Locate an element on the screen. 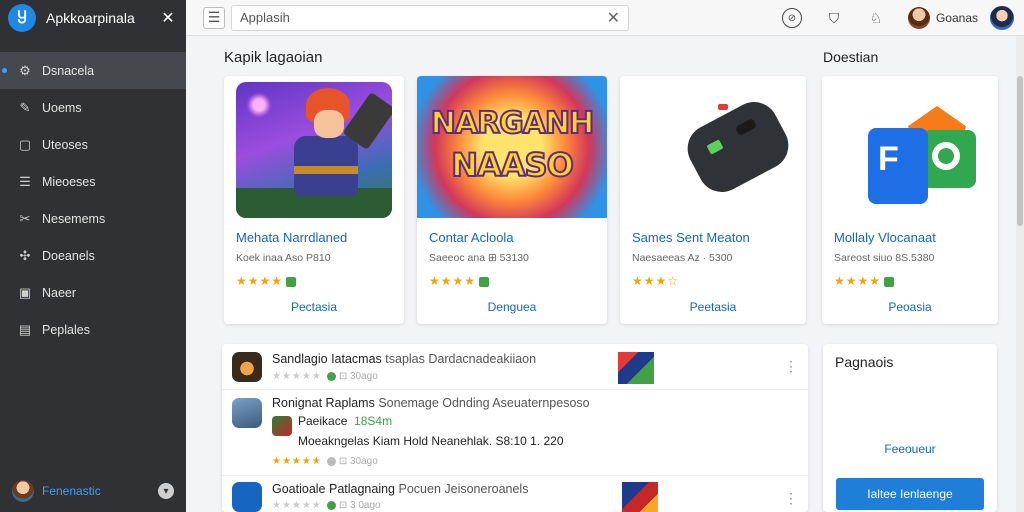 The width and height of the screenshot is (1024, 512). rating-stars: ★★★☆ is located at coordinates (656, 281).